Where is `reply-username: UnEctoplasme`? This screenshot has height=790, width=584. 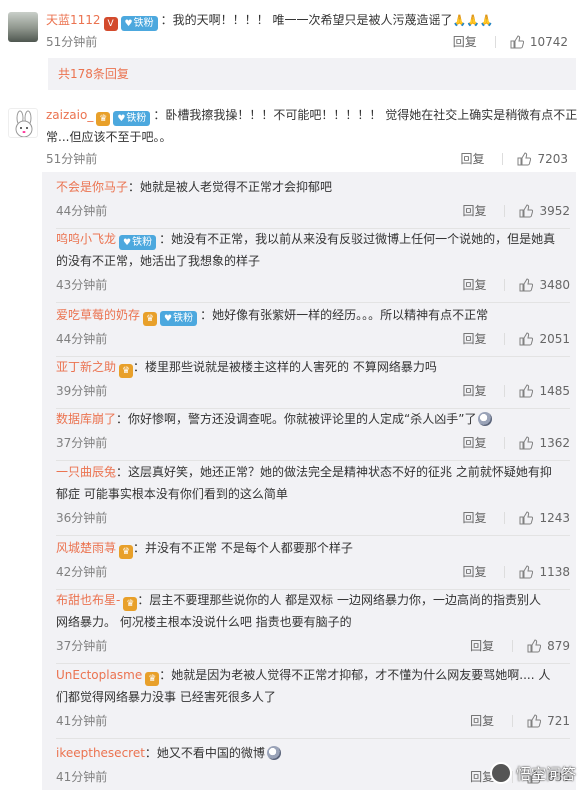 reply-username: UnEctoplasme is located at coordinates (99, 675).